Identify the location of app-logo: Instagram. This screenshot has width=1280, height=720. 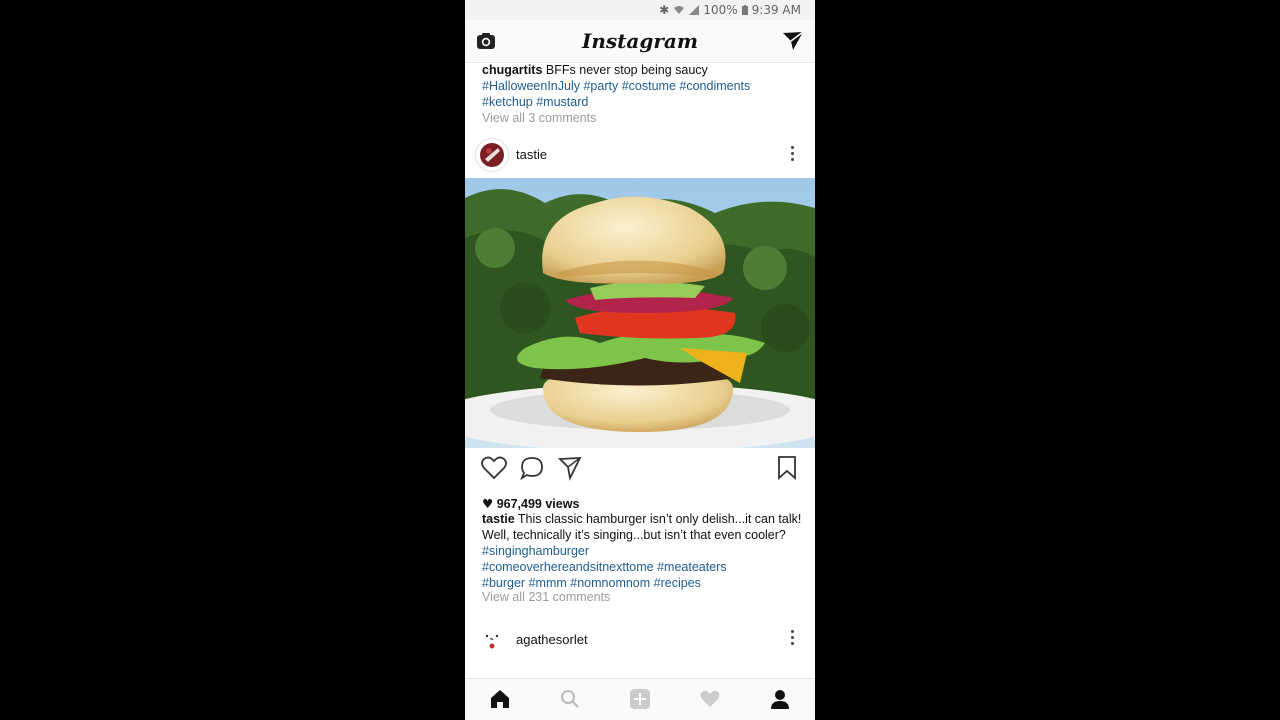
(640, 41).